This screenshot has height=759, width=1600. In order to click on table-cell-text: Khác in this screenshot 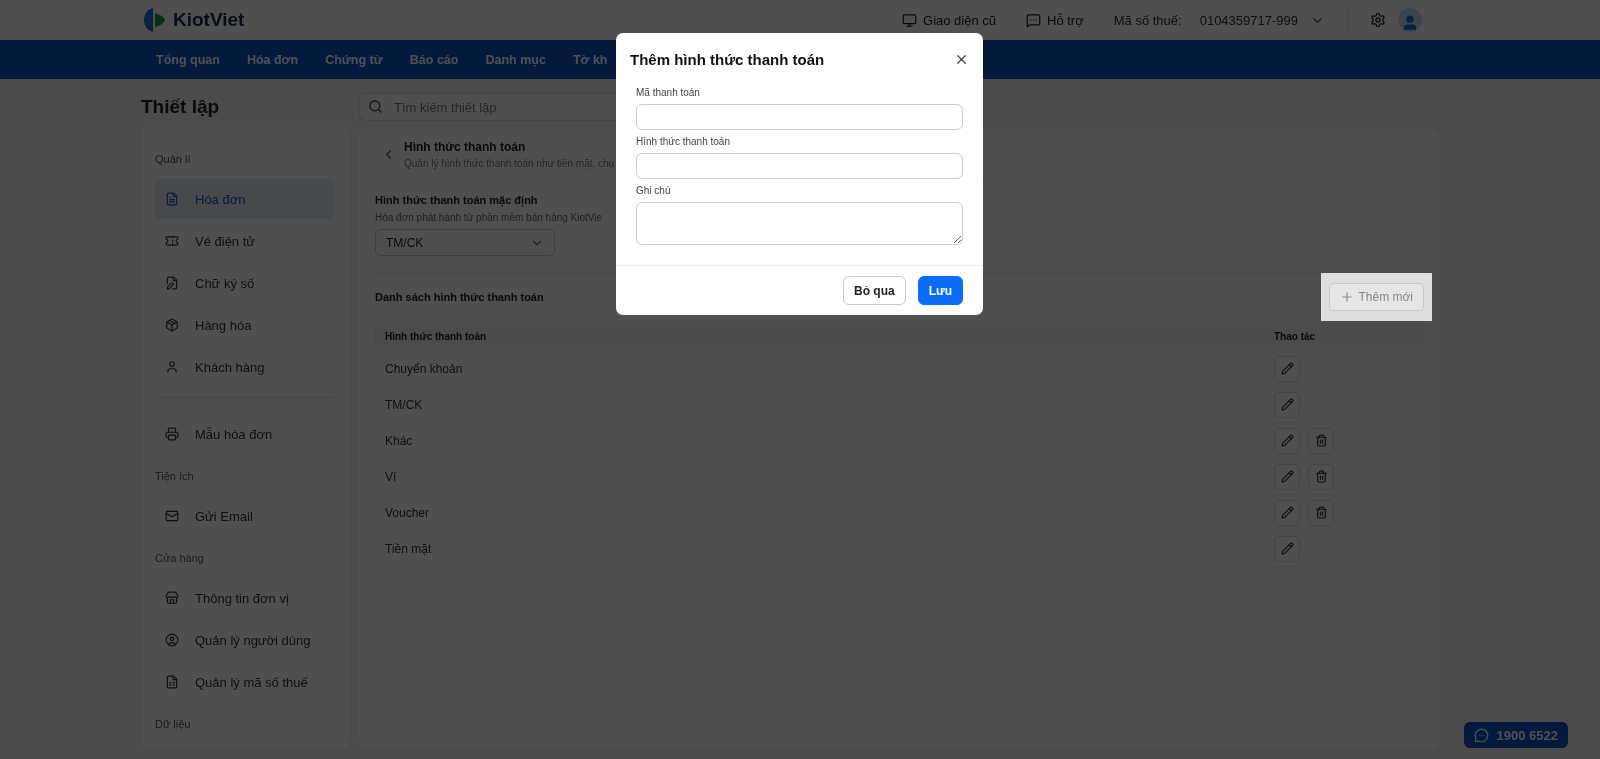, I will do `click(399, 440)`.